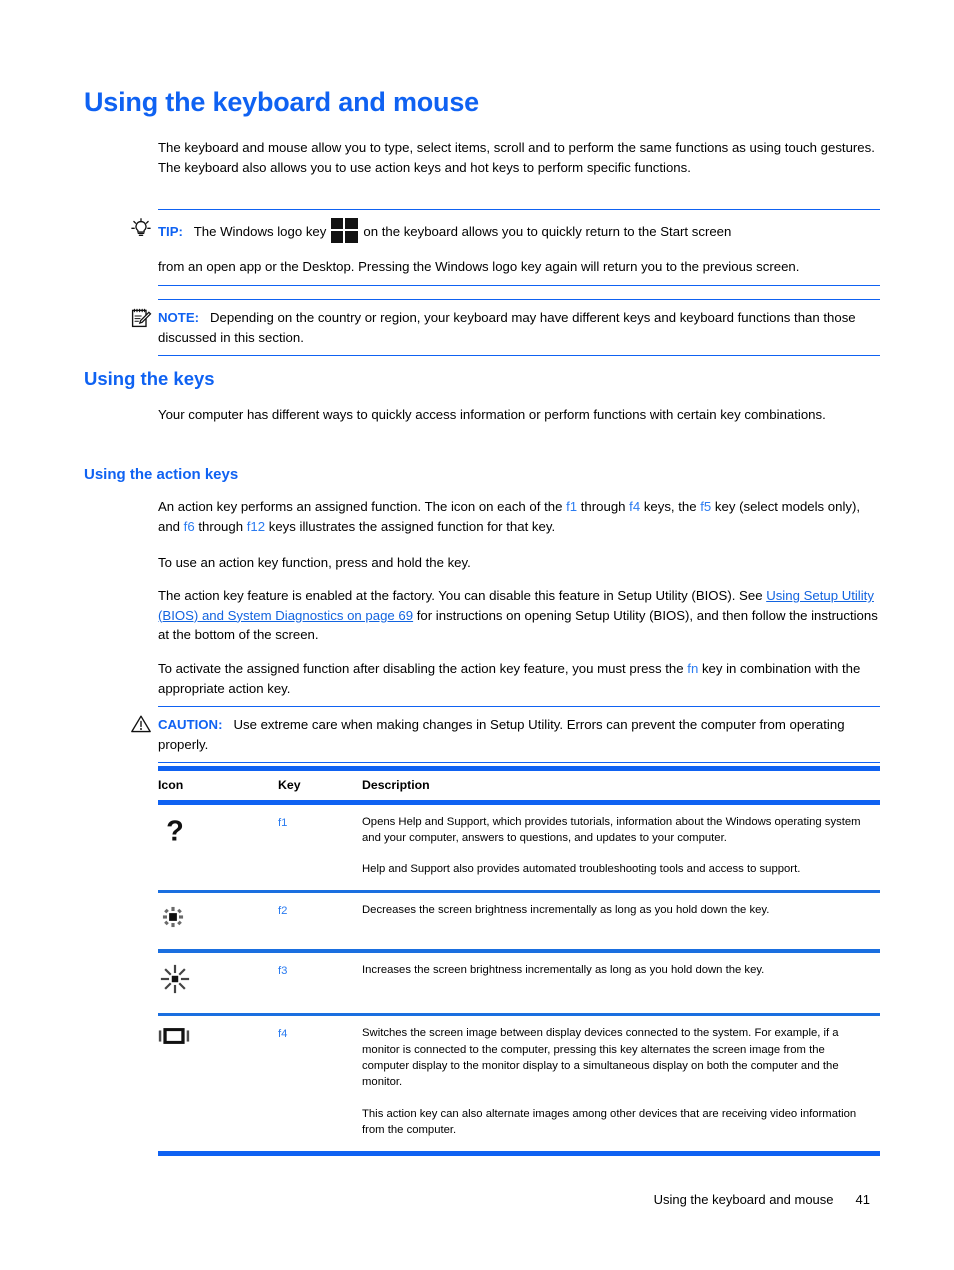 Image resolution: width=954 pixels, height=1270 pixels. I want to click on windows-logo-icon, so click(345, 230).